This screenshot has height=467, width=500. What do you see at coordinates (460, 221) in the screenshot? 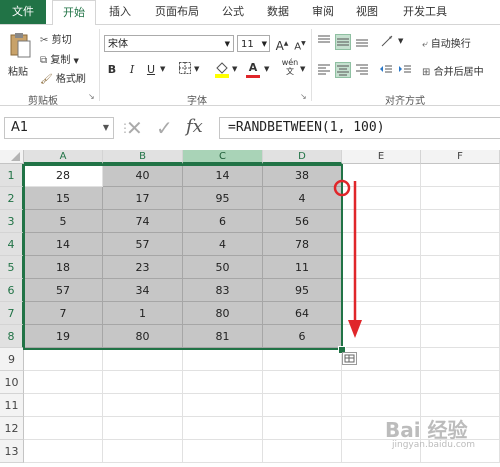
I see `cell-f3` at bounding box center [460, 221].